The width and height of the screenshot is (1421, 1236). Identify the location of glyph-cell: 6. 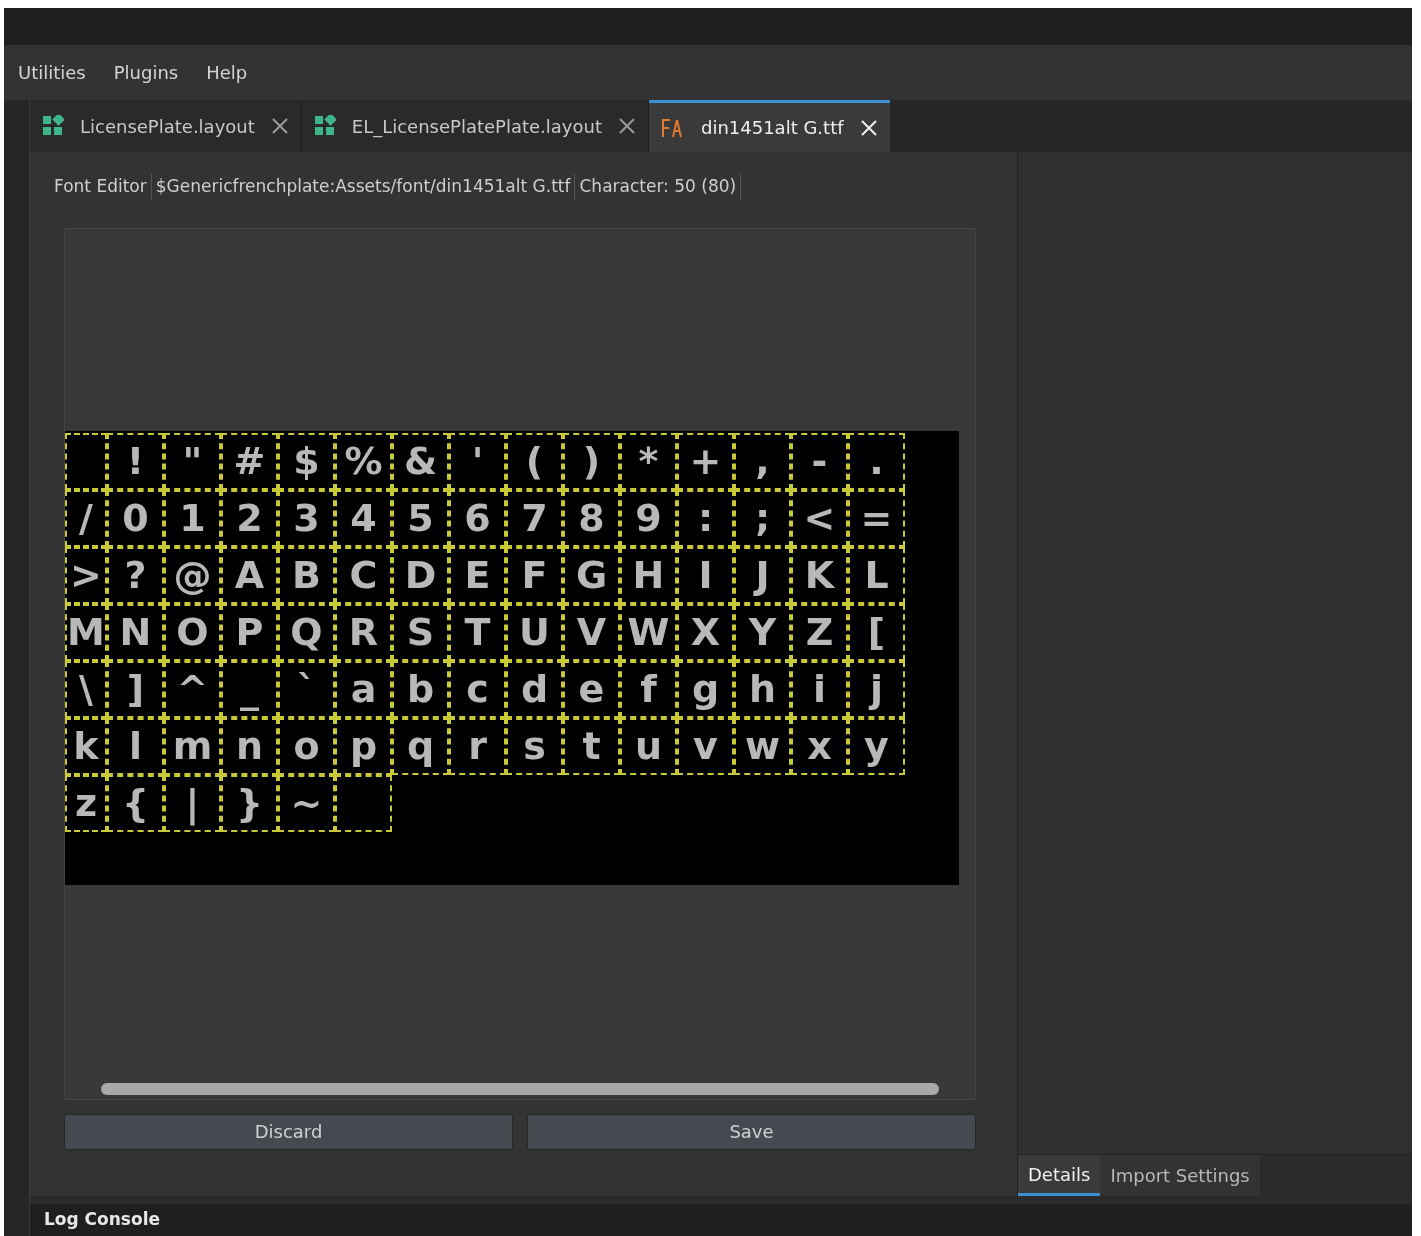
(477, 518).